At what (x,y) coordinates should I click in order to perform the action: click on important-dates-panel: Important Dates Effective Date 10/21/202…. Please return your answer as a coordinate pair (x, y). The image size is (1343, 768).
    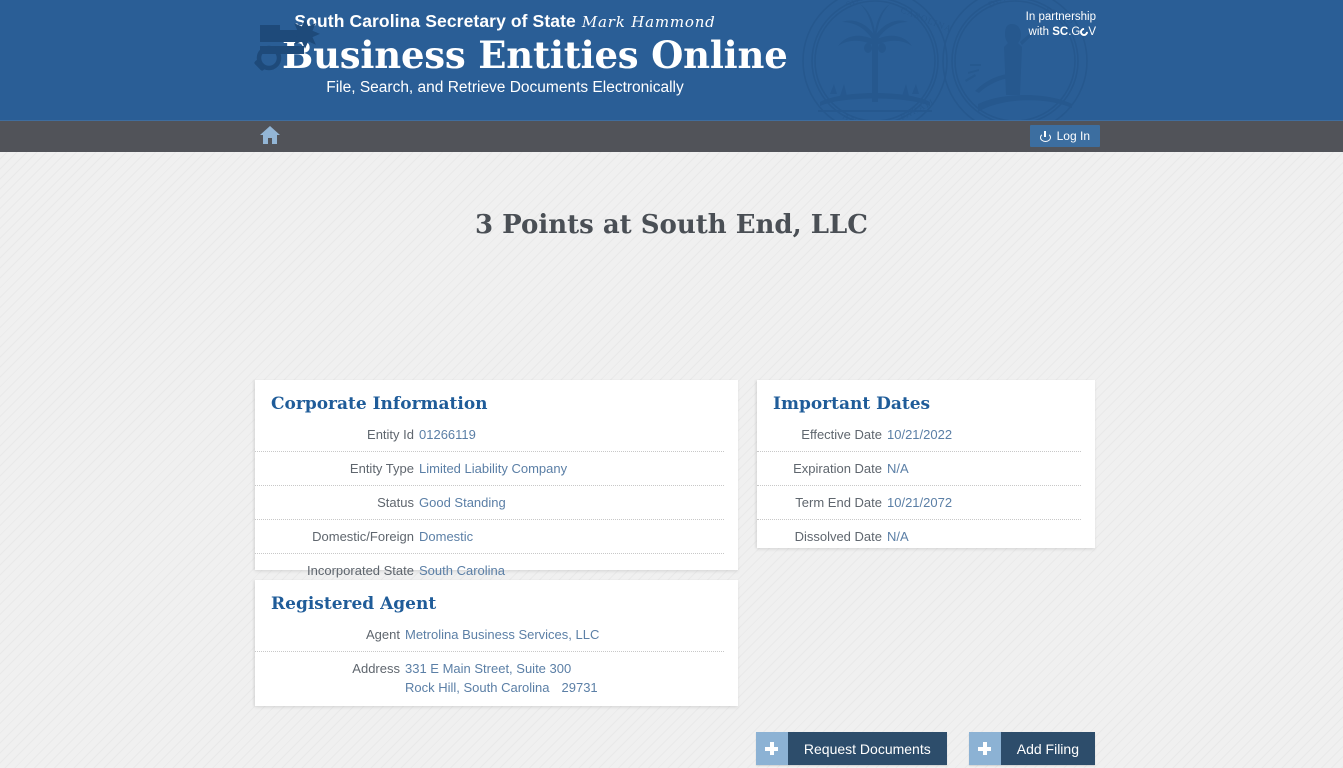
    Looking at the image, I should click on (926, 464).